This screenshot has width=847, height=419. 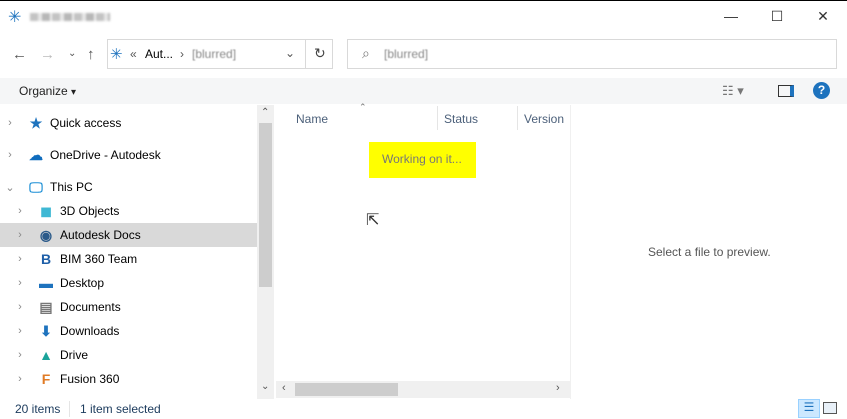 I want to click on tree-item-label: Drive, so click(x=74, y=355).